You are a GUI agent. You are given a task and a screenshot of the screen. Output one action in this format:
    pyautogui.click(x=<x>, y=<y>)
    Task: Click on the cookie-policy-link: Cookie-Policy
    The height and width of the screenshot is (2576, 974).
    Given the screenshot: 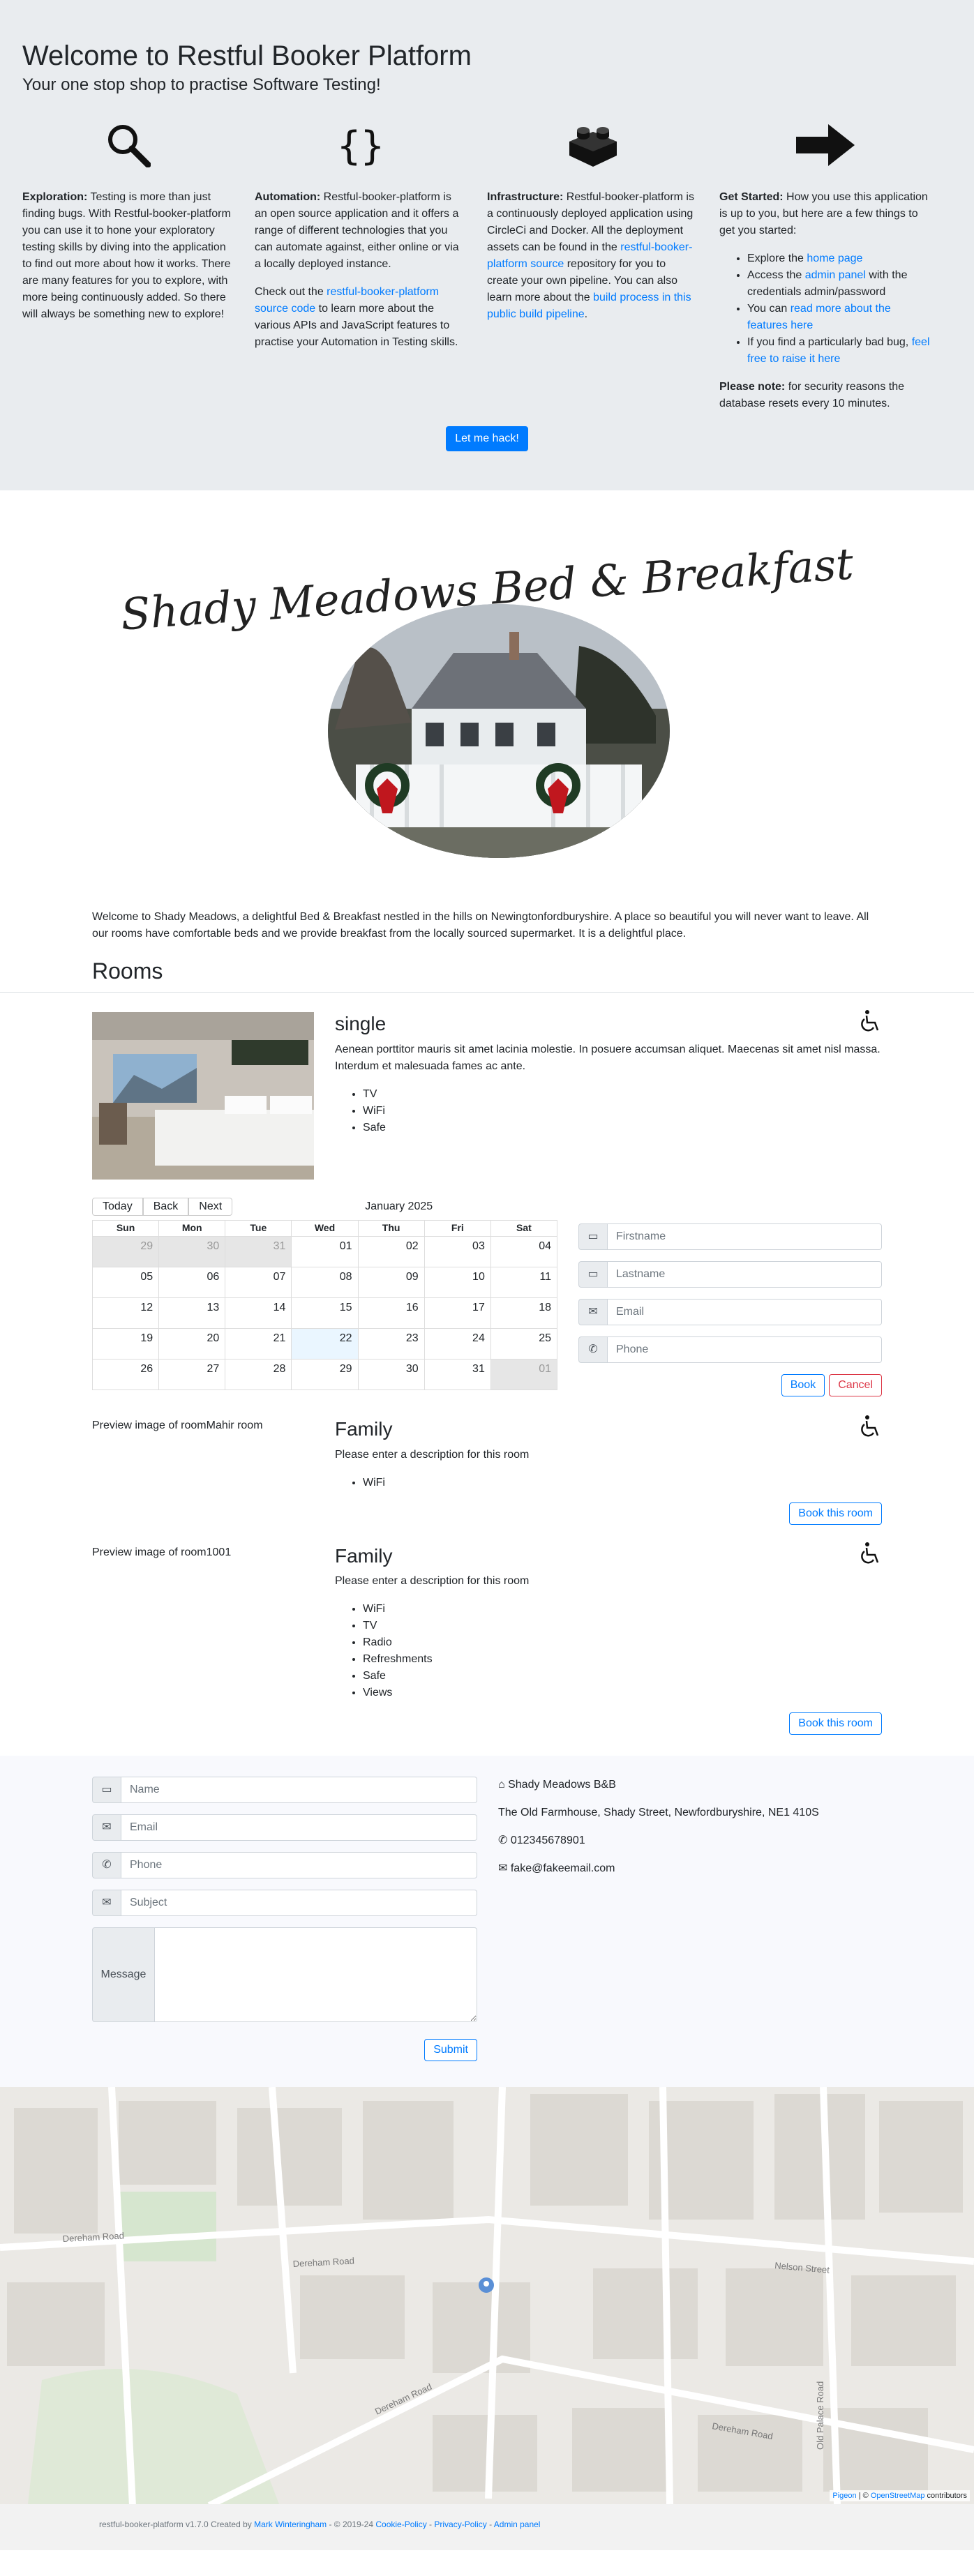 What is the action you would take?
    pyautogui.click(x=401, y=2524)
    